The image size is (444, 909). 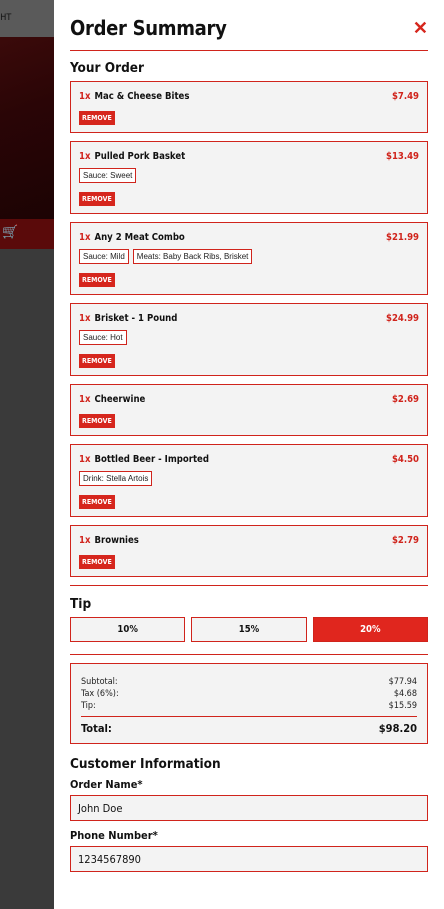 What do you see at coordinates (249, 318) in the screenshot?
I see `item-header: 1x Brisket - 1 Pound $24.99` at bounding box center [249, 318].